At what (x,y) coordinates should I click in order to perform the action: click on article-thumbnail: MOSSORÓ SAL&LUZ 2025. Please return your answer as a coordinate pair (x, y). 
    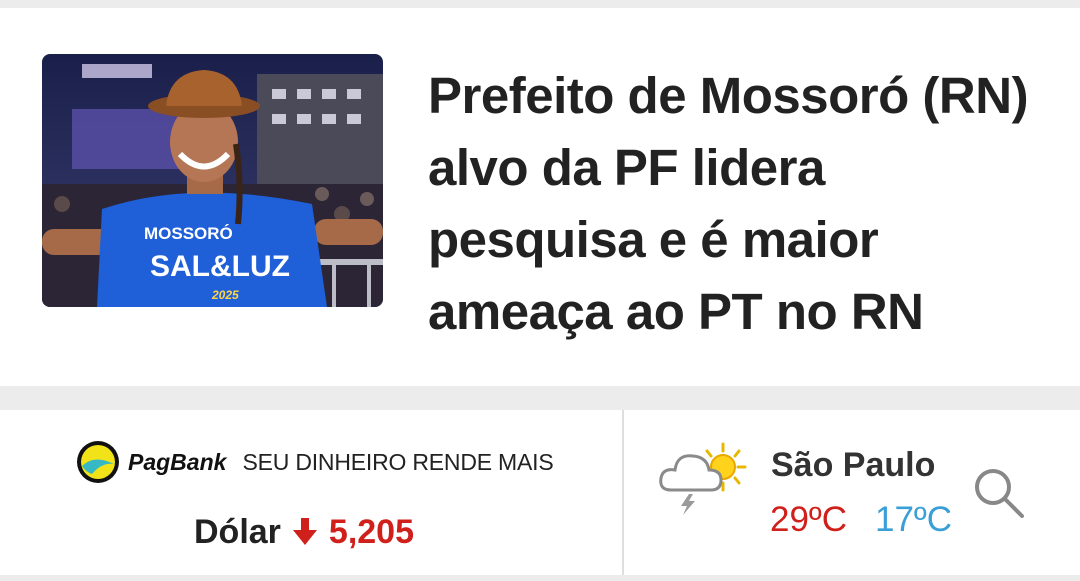
    Looking at the image, I should click on (212, 180).